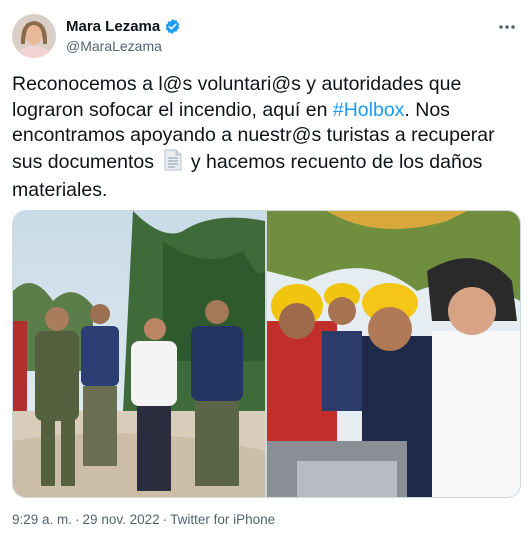 This screenshot has height=536, width=532. I want to click on author-name-row: Mara Lezama, so click(123, 26).